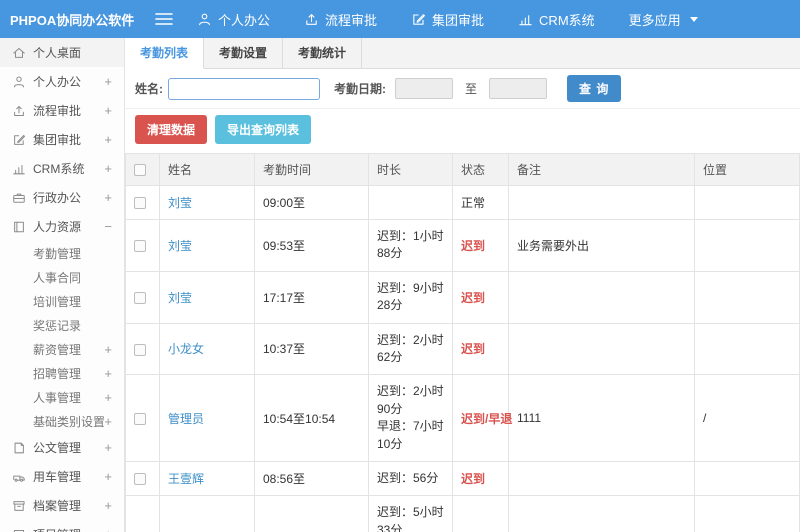 Image resolution: width=800 pixels, height=532 pixels. What do you see at coordinates (62, 421) in the screenshot?
I see `sidebar-subitem-8: 基础类别设置 +` at bounding box center [62, 421].